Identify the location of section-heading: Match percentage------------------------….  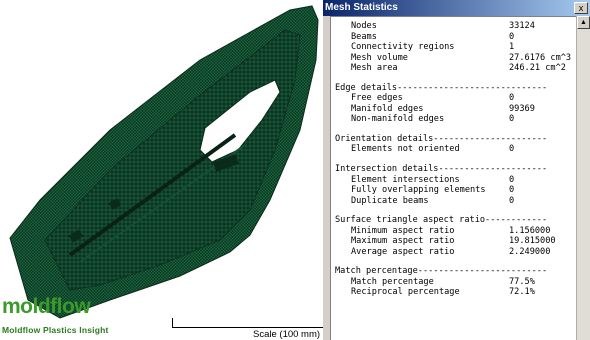
(441, 271).